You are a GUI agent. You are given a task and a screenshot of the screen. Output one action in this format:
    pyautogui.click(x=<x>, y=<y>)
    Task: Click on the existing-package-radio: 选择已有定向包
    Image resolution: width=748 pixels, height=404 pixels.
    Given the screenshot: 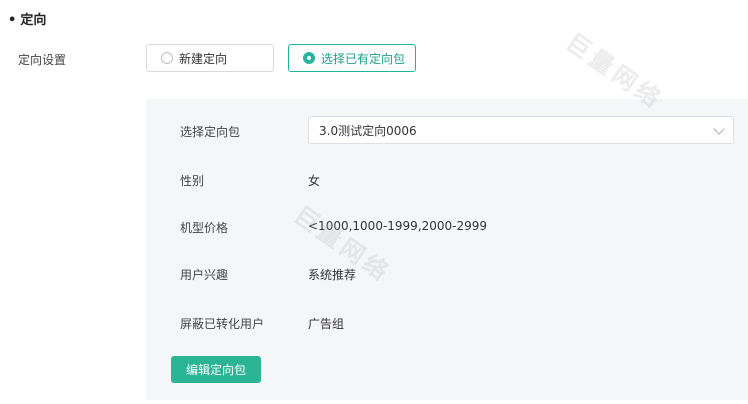 What is the action you would take?
    pyautogui.click(x=352, y=58)
    